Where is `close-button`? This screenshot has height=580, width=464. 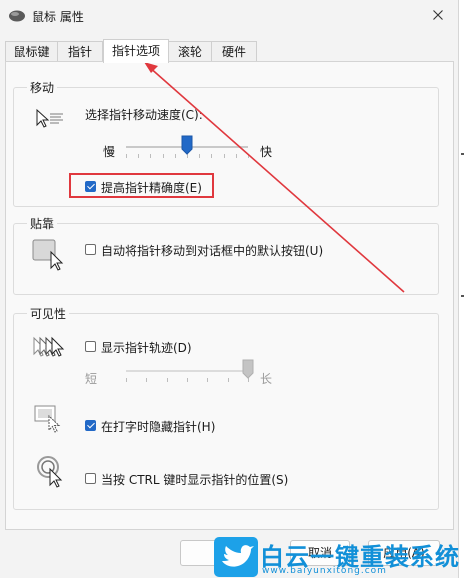
close-button is located at coordinates (438, 15).